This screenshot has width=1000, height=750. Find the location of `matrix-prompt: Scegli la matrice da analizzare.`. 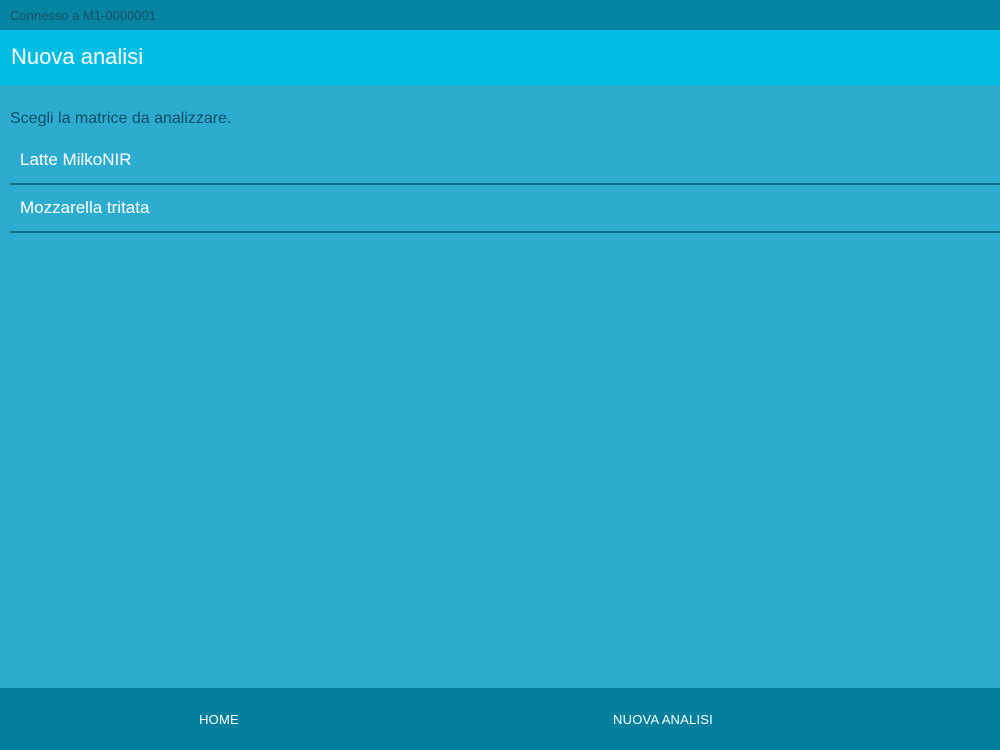

matrix-prompt: Scegli la matrice da analizzare. is located at coordinates (121, 118).